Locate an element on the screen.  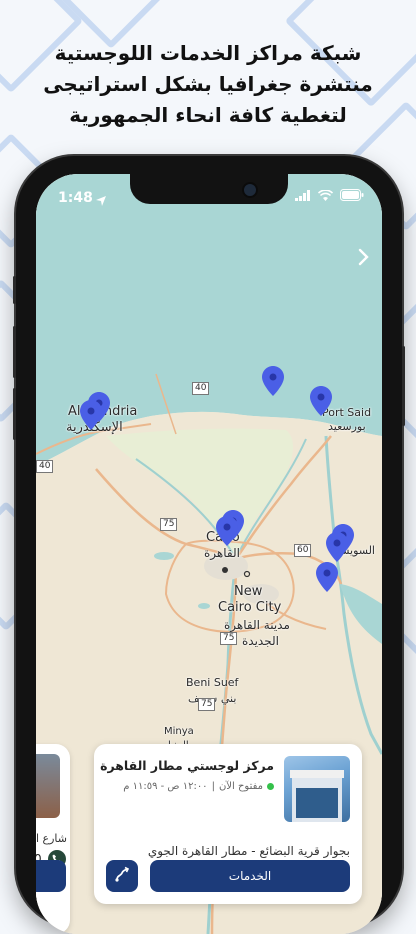
label-newcairo-en-2: Cairo City is located at coordinates (250, 607).